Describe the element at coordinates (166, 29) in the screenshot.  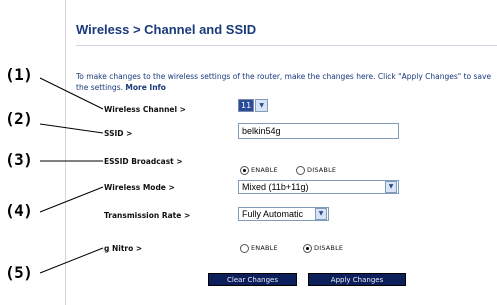
I see `page-title: Wireless > Channel and SSID` at that location.